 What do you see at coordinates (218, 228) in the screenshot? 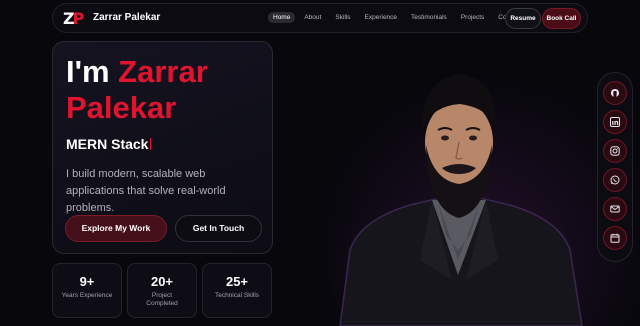
I see `get-in-touch-button: Get In Touch` at bounding box center [218, 228].